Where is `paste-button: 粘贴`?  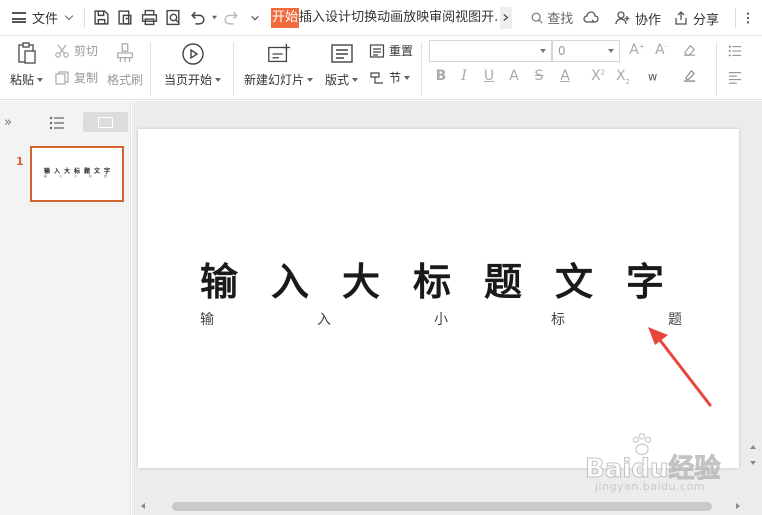
paste-button: 粘贴 is located at coordinates (27, 64).